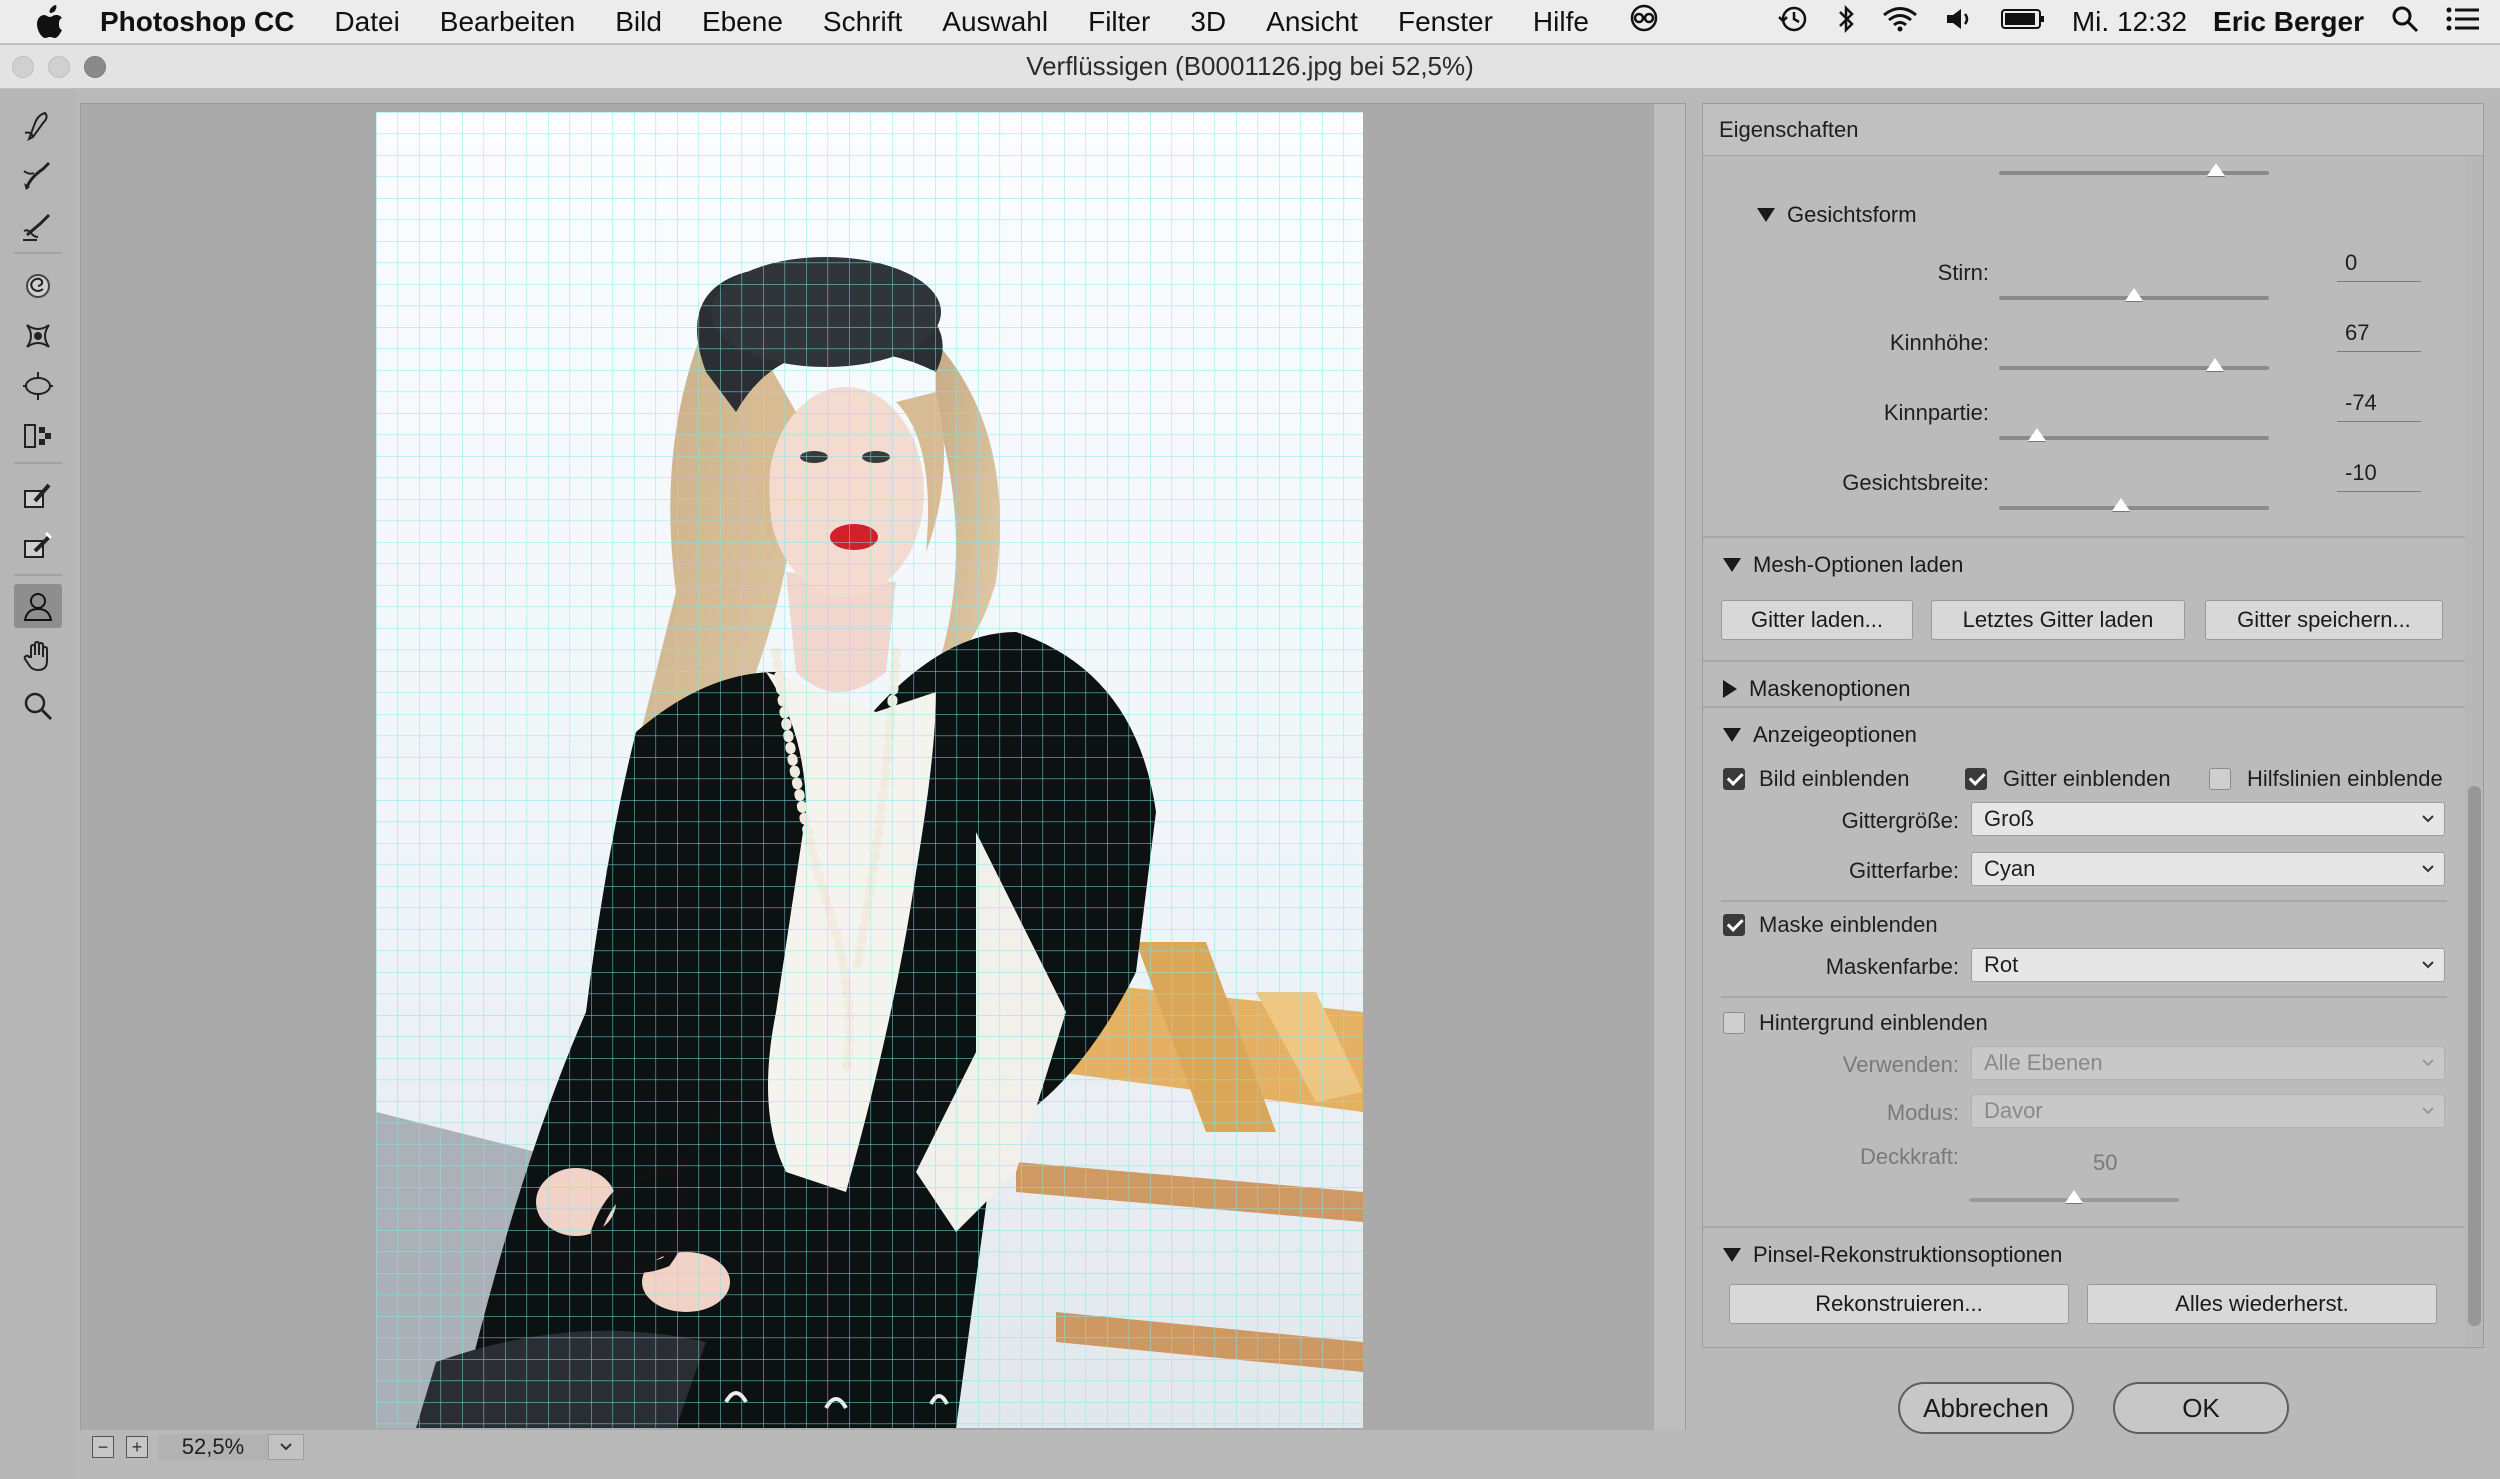 The width and height of the screenshot is (2500, 1479). Describe the element at coordinates (38, 606) in the screenshot. I see `face-tool-icon` at that location.